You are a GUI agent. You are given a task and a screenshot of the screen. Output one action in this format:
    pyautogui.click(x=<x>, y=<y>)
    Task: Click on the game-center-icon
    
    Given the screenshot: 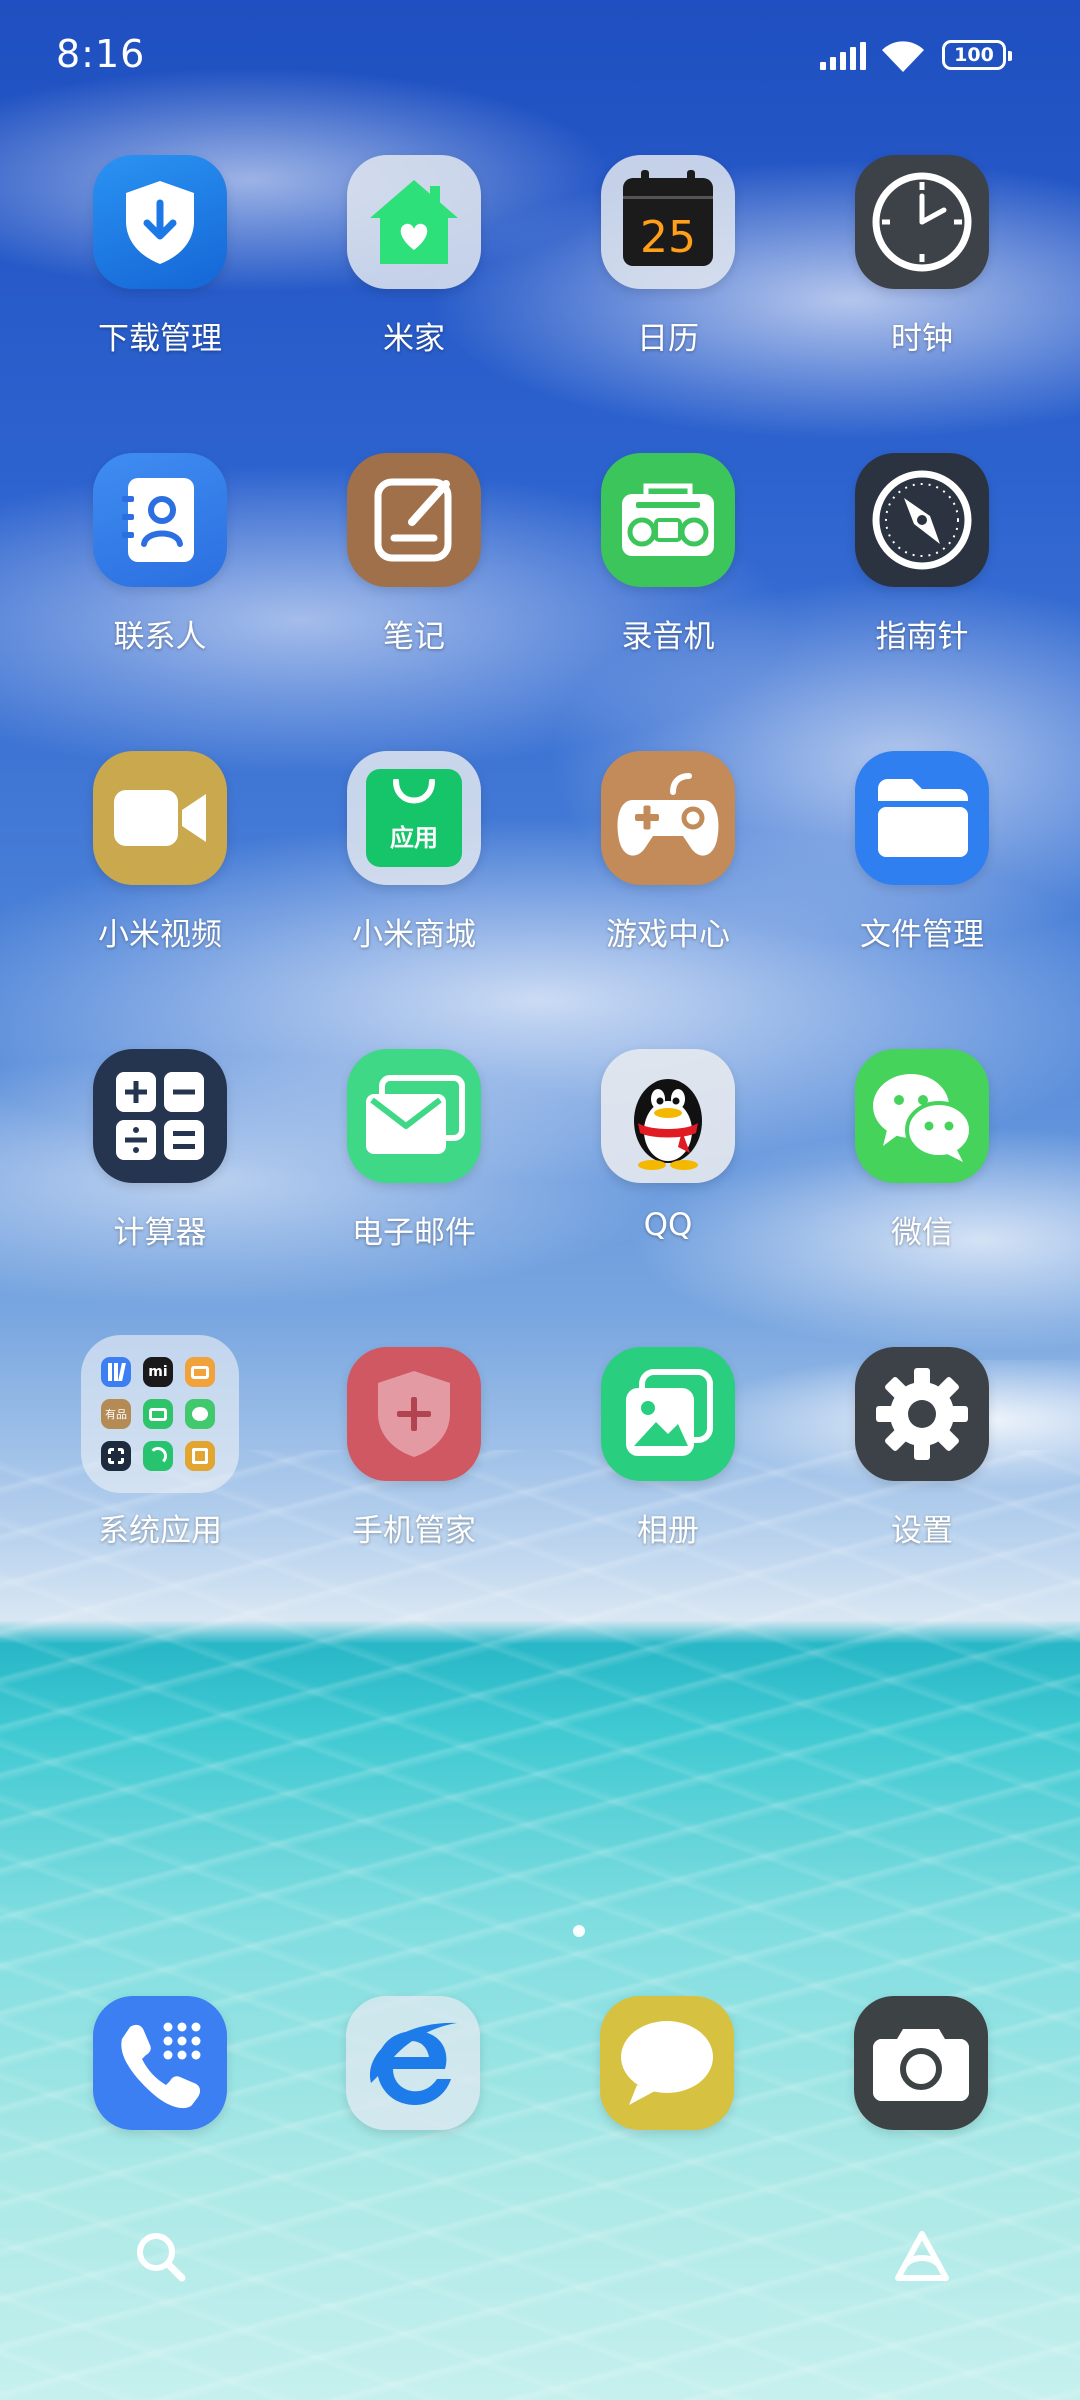 What is the action you would take?
    pyautogui.click(x=668, y=818)
    